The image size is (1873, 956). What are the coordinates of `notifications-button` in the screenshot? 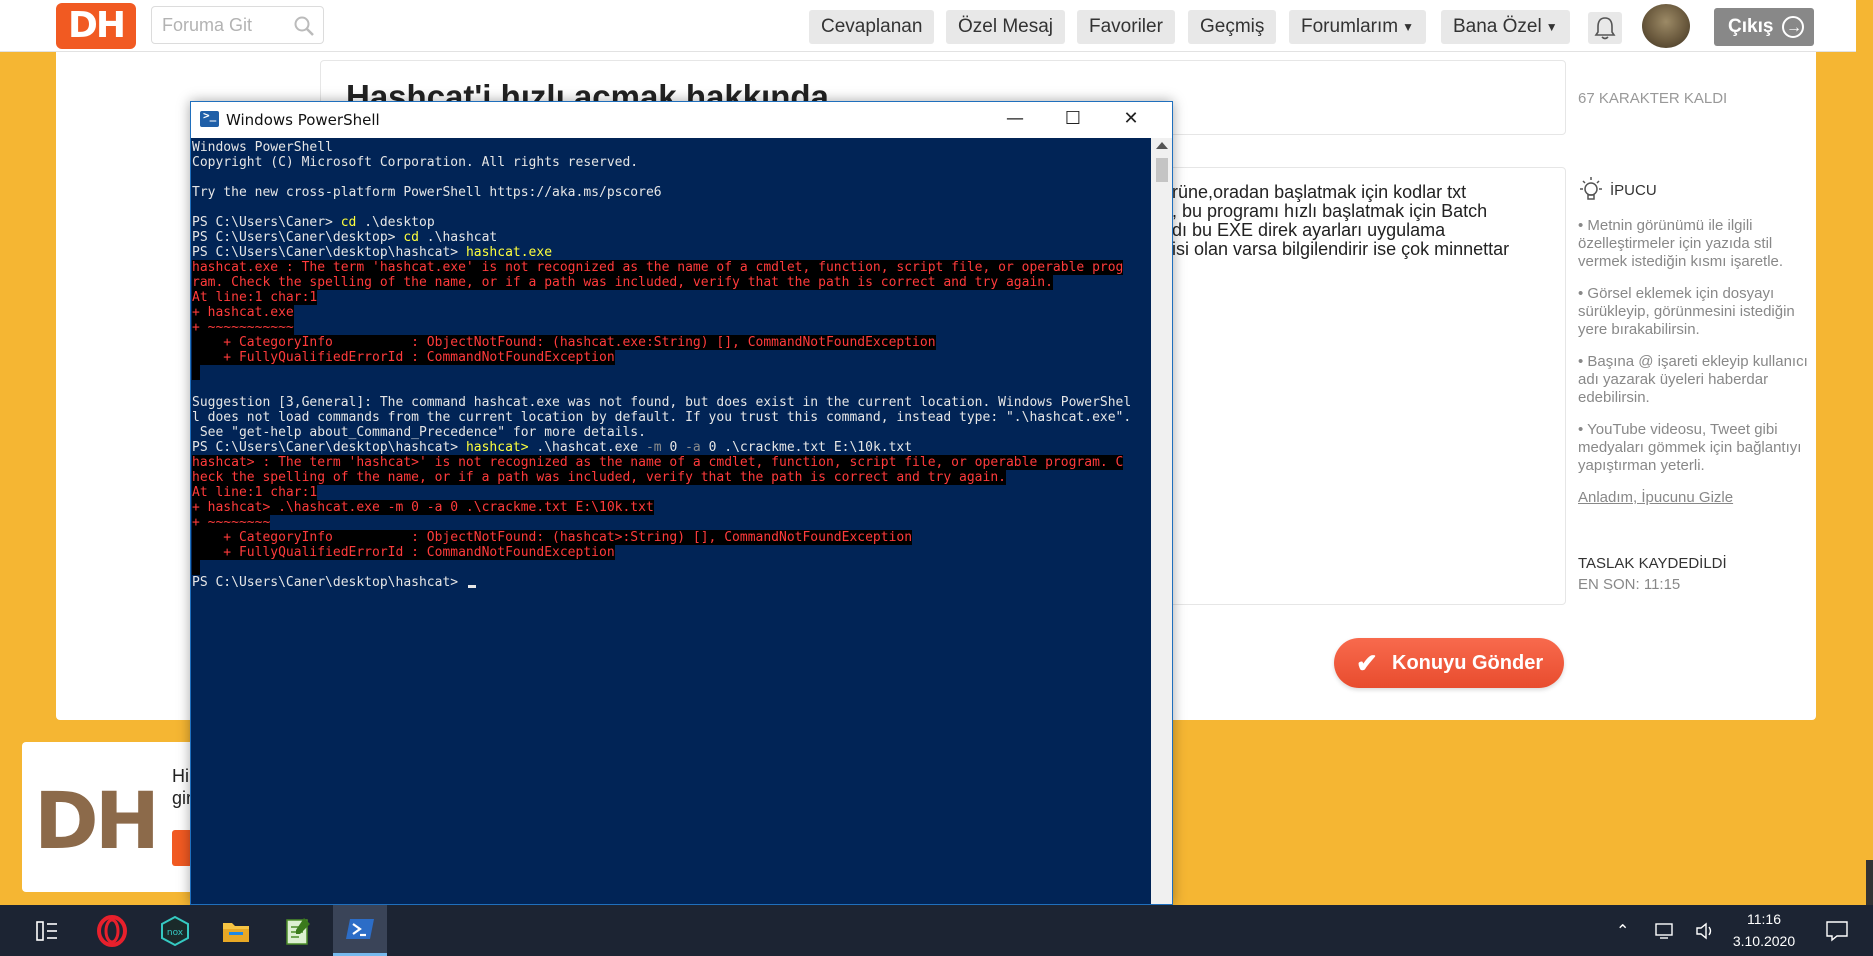 It's located at (1605, 28).